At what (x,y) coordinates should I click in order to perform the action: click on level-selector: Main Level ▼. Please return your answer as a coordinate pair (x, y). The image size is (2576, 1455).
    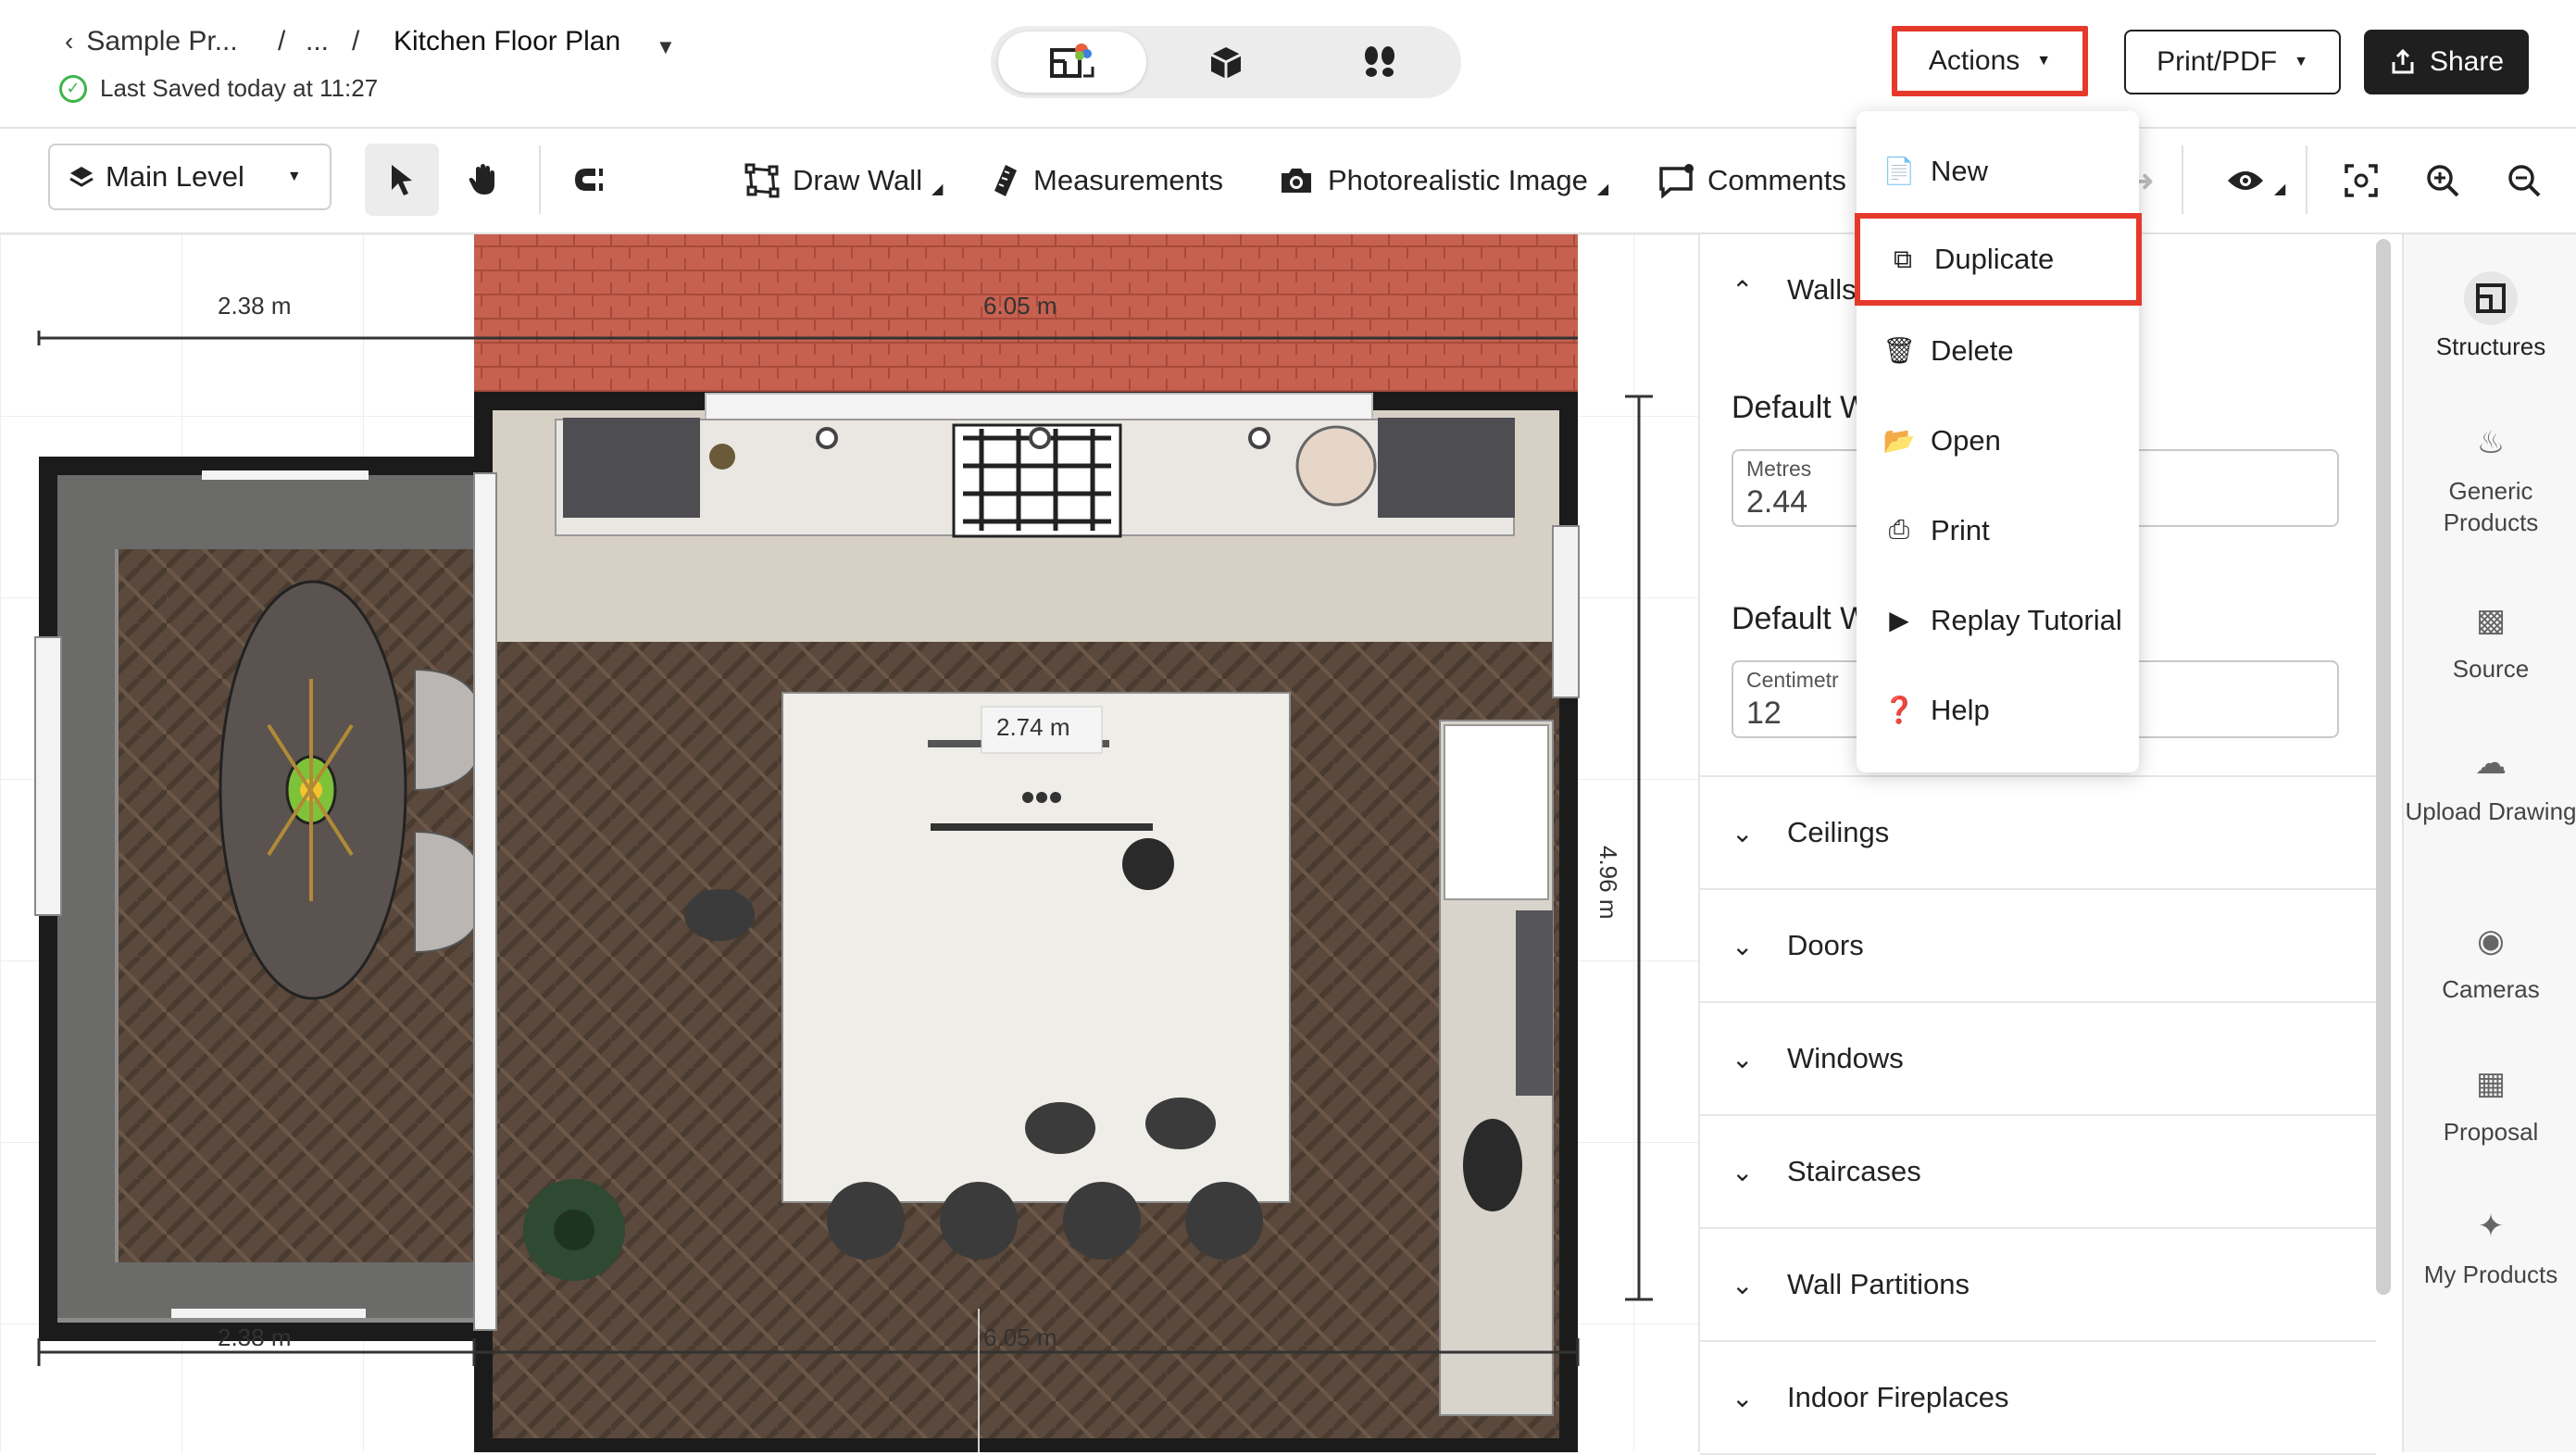
    Looking at the image, I should click on (190, 177).